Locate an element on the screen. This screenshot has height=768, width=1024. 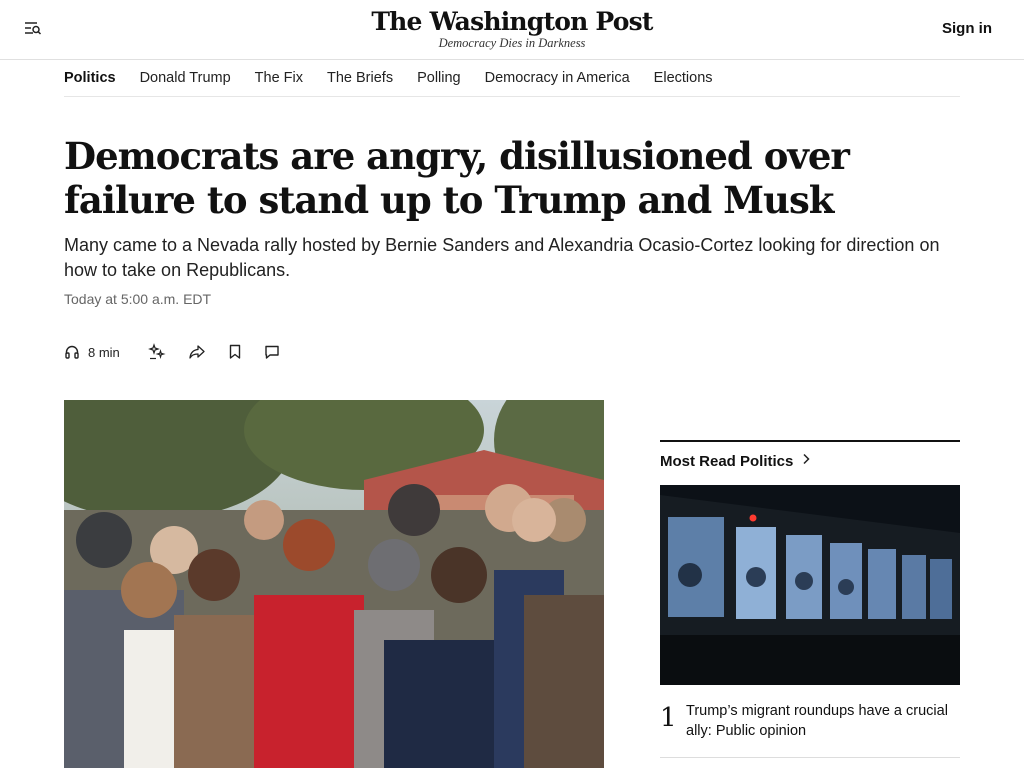
nav-item-polling: Polling is located at coordinates (439, 78).